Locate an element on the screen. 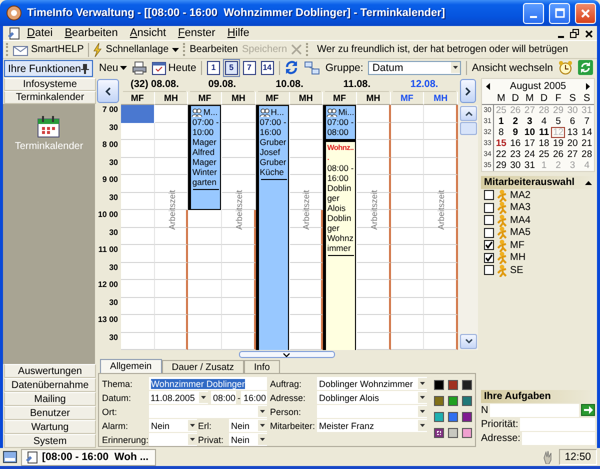 The height and width of the screenshot is (469, 600). module-button: Infosysteme is located at coordinates (50, 84).